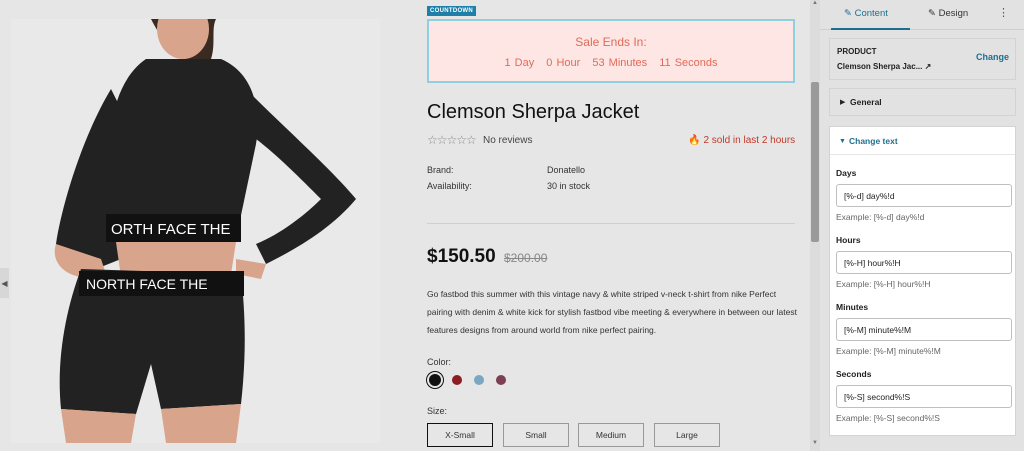  I want to click on size-option-large: Large, so click(687, 435).